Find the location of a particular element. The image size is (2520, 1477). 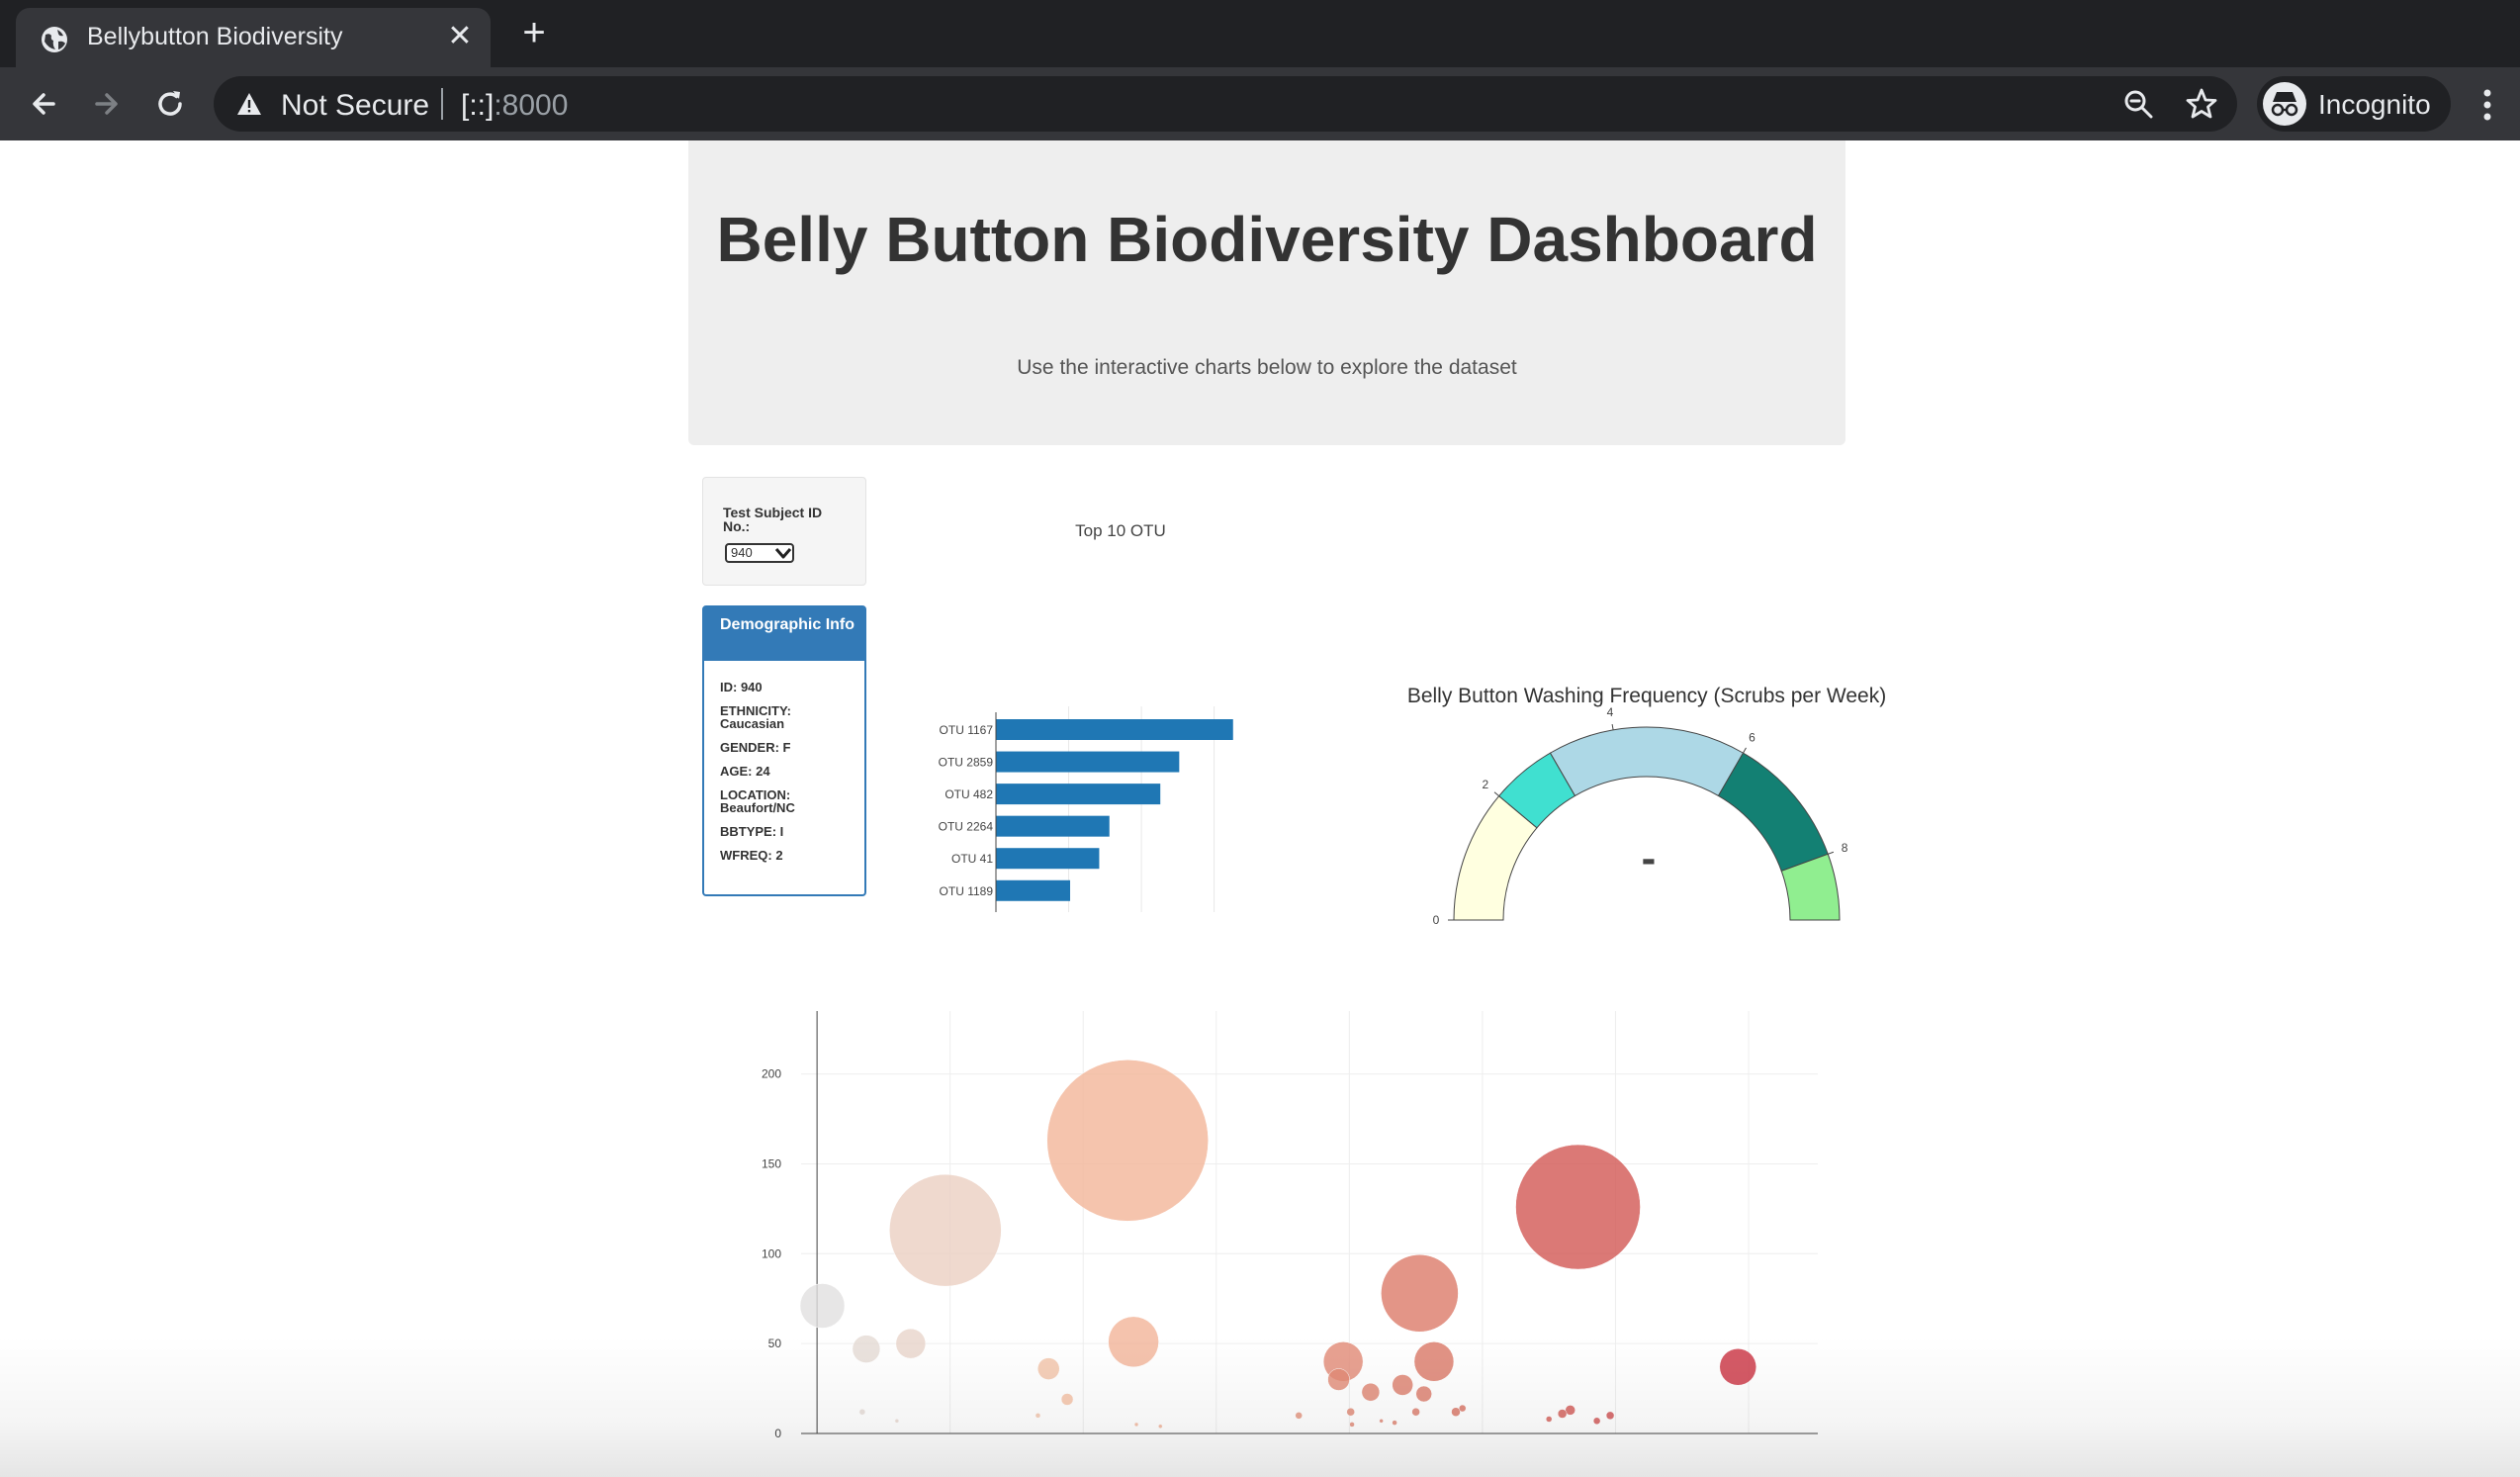

bubble-chart-x-tick-label: 2000 is located at coordinates (1349, 1445).